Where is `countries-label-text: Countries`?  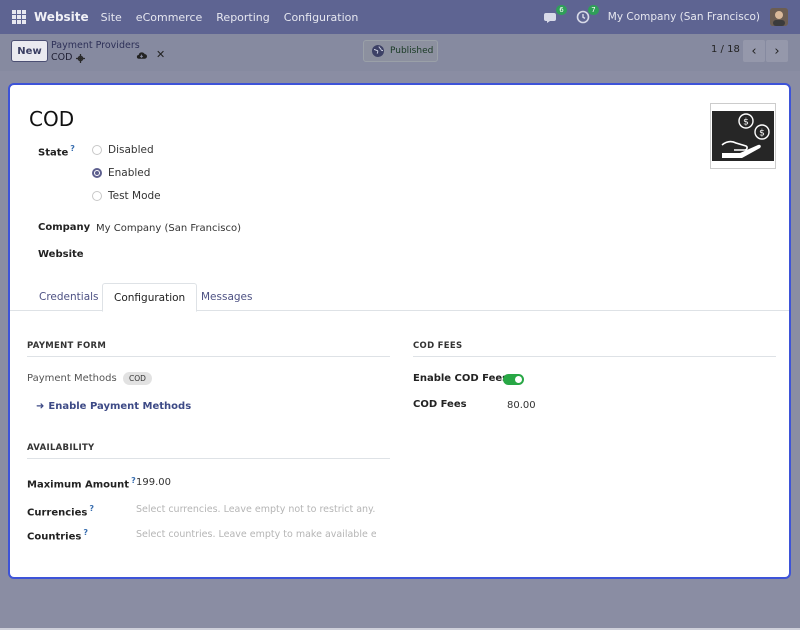
countries-label-text: Countries is located at coordinates (54, 537).